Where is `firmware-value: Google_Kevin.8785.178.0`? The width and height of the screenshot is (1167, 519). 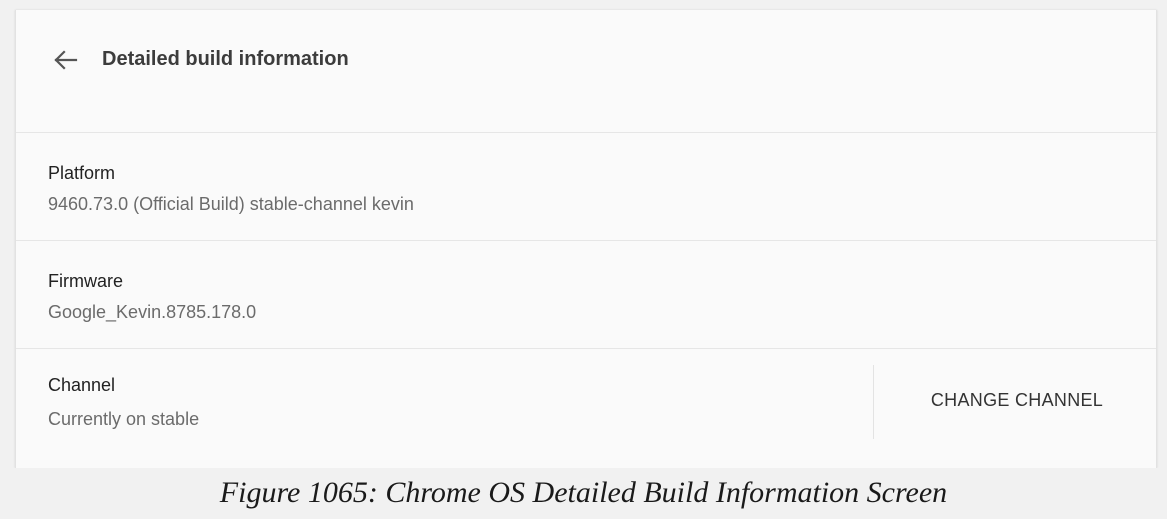 firmware-value: Google_Kevin.8785.178.0 is located at coordinates (152, 312).